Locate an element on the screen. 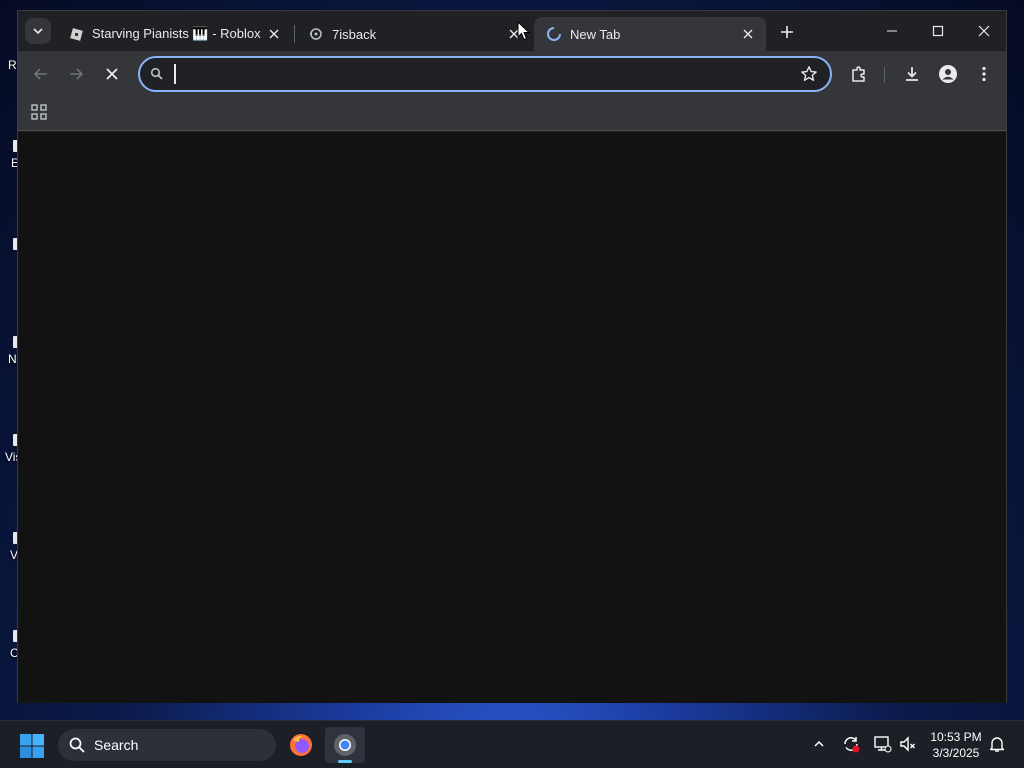 The height and width of the screenshot is (768, 1024). clock-time: 10:53 PM is located at coordinates (956, 737).